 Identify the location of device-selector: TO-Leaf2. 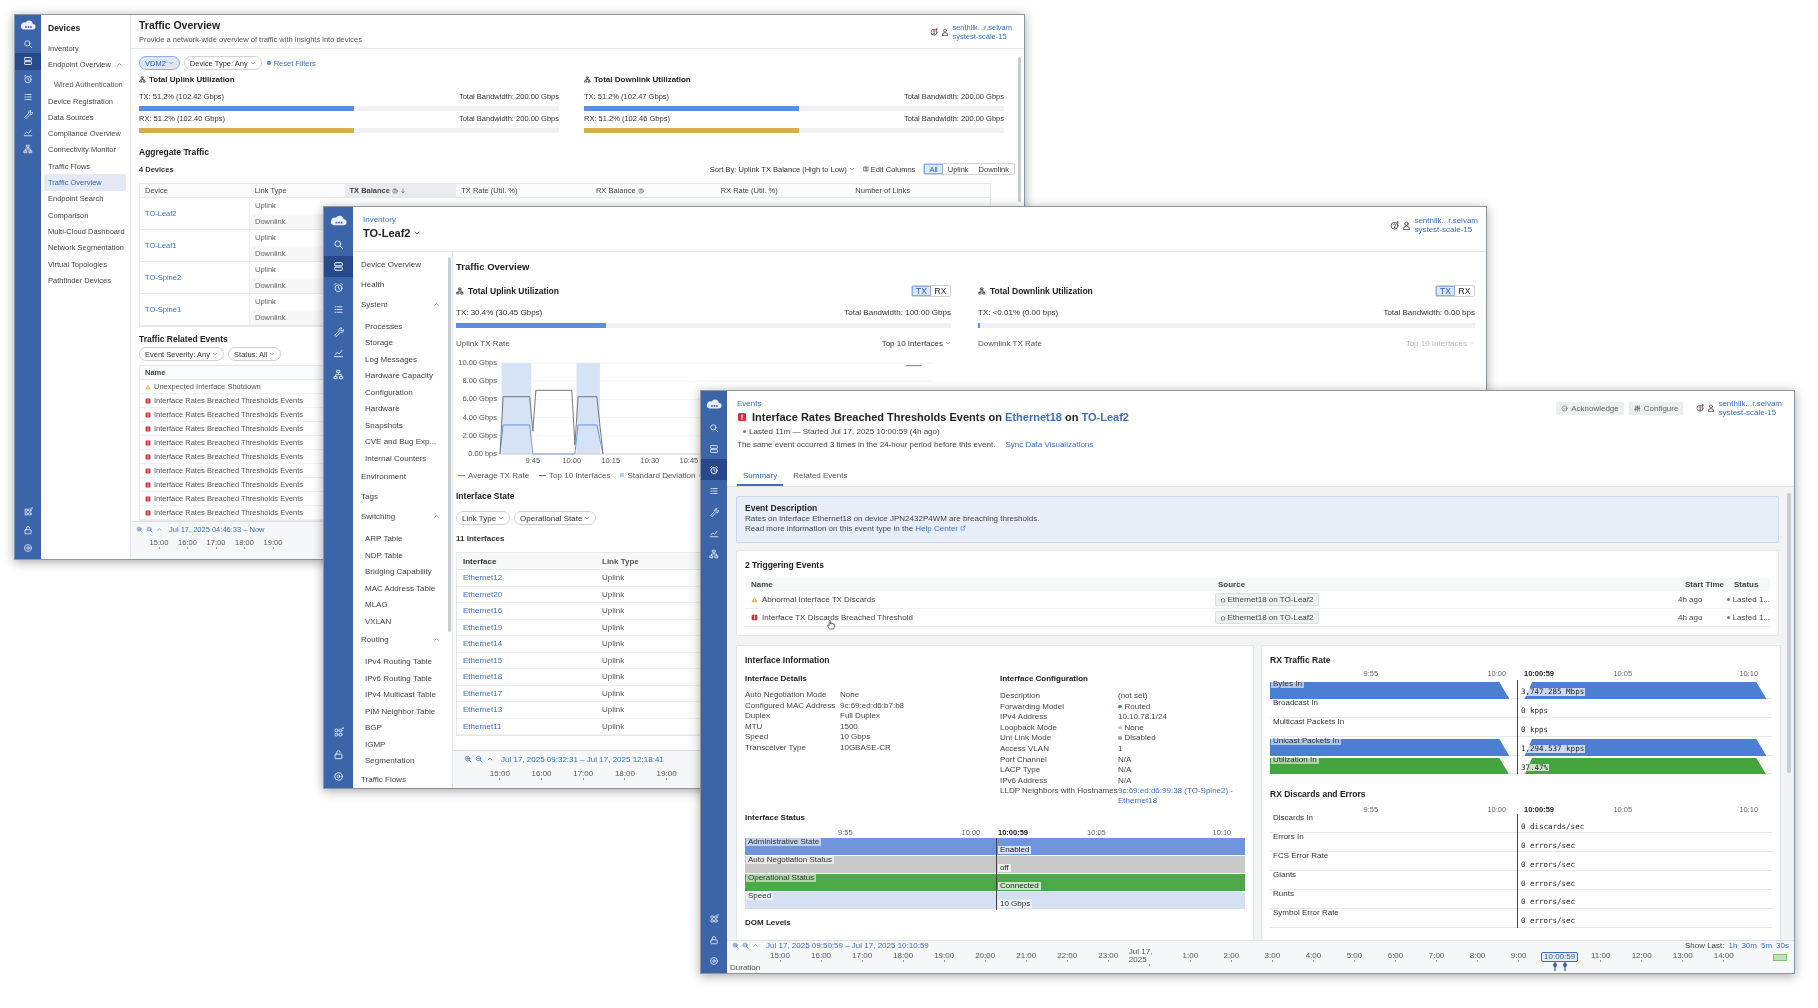
(392, 233).